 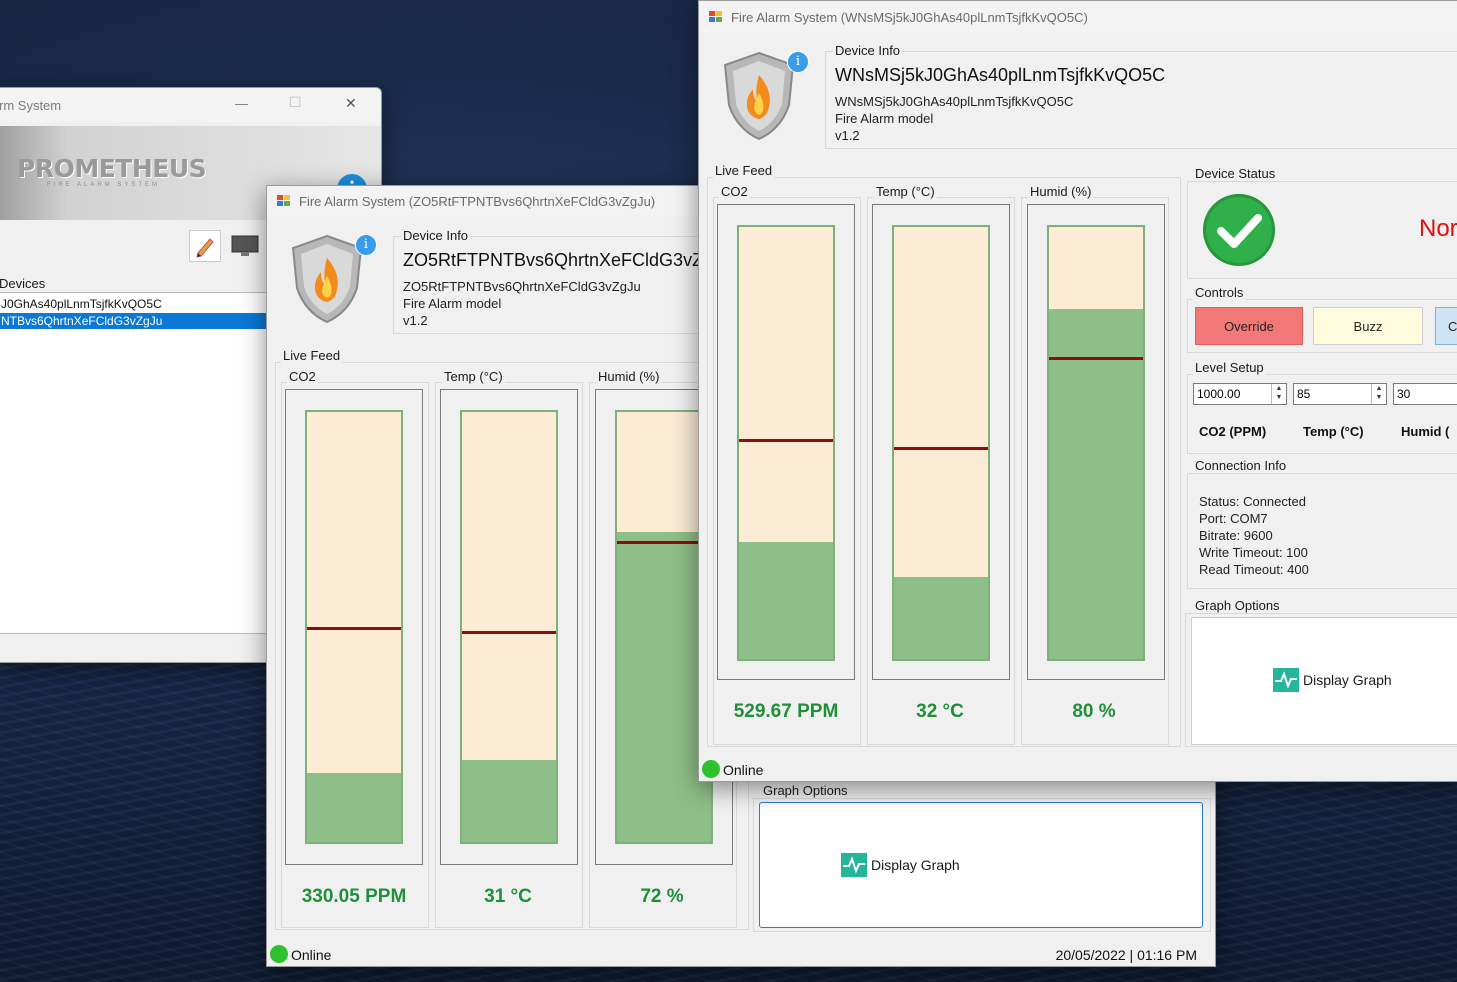 I want to click on humid-gauge, so click(x=1096, y=443).